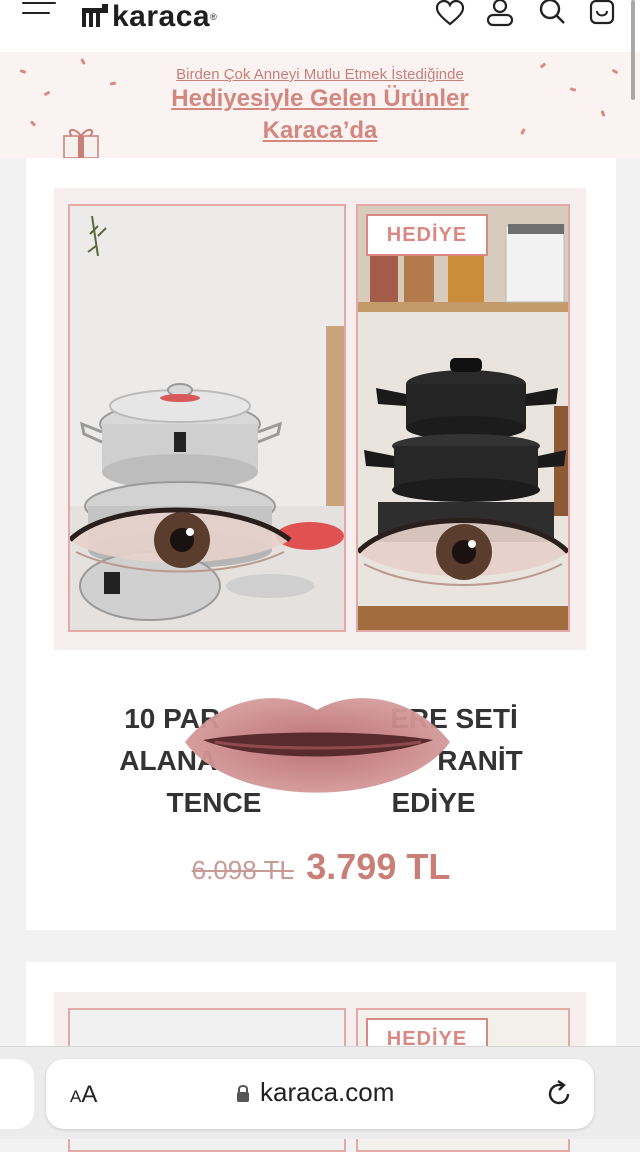  I want to click on gift-badge: HEDİYE, so click(427, 235).